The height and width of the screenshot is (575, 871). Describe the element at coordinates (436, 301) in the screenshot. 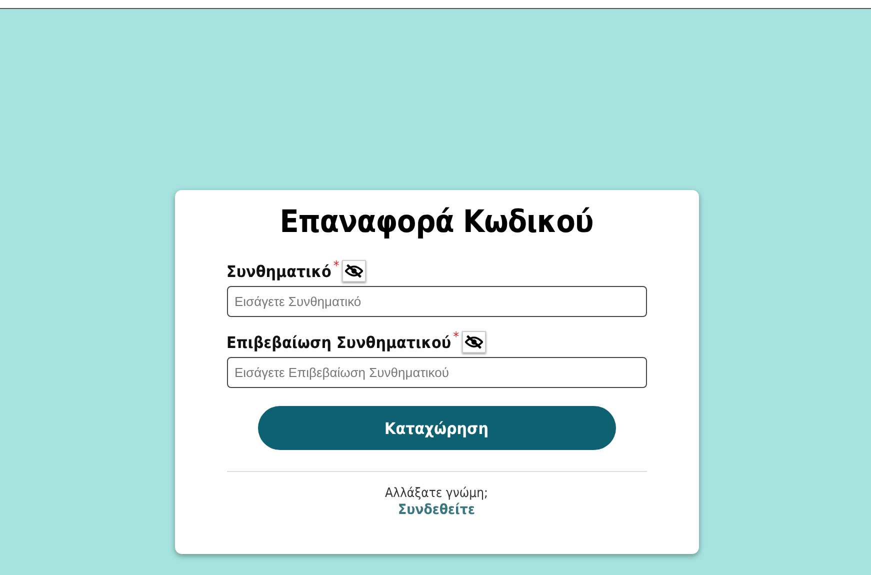

I see `password-field: Εισάγετε Συνθηματικό` at that location.